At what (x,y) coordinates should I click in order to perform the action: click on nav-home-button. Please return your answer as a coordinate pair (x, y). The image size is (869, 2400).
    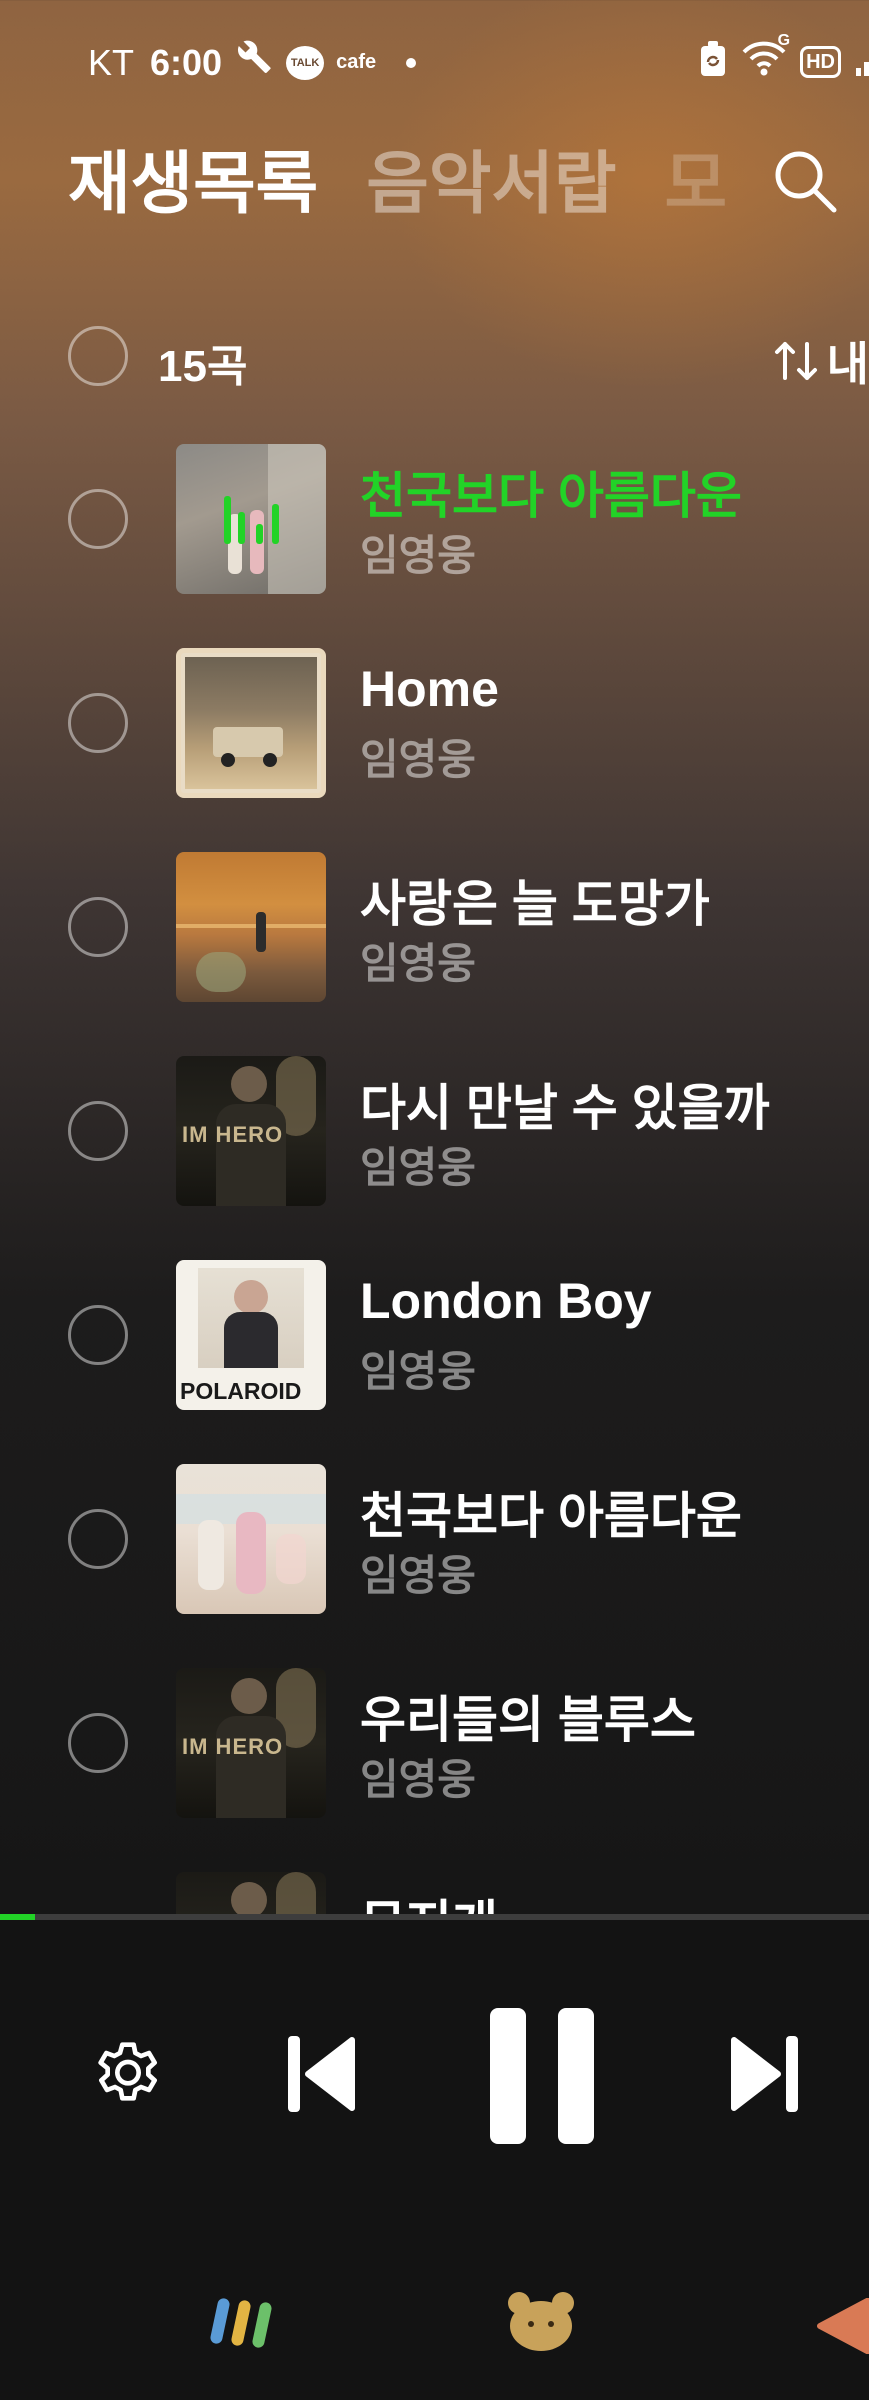
    Looking at the image, I should click on (541, 2323).